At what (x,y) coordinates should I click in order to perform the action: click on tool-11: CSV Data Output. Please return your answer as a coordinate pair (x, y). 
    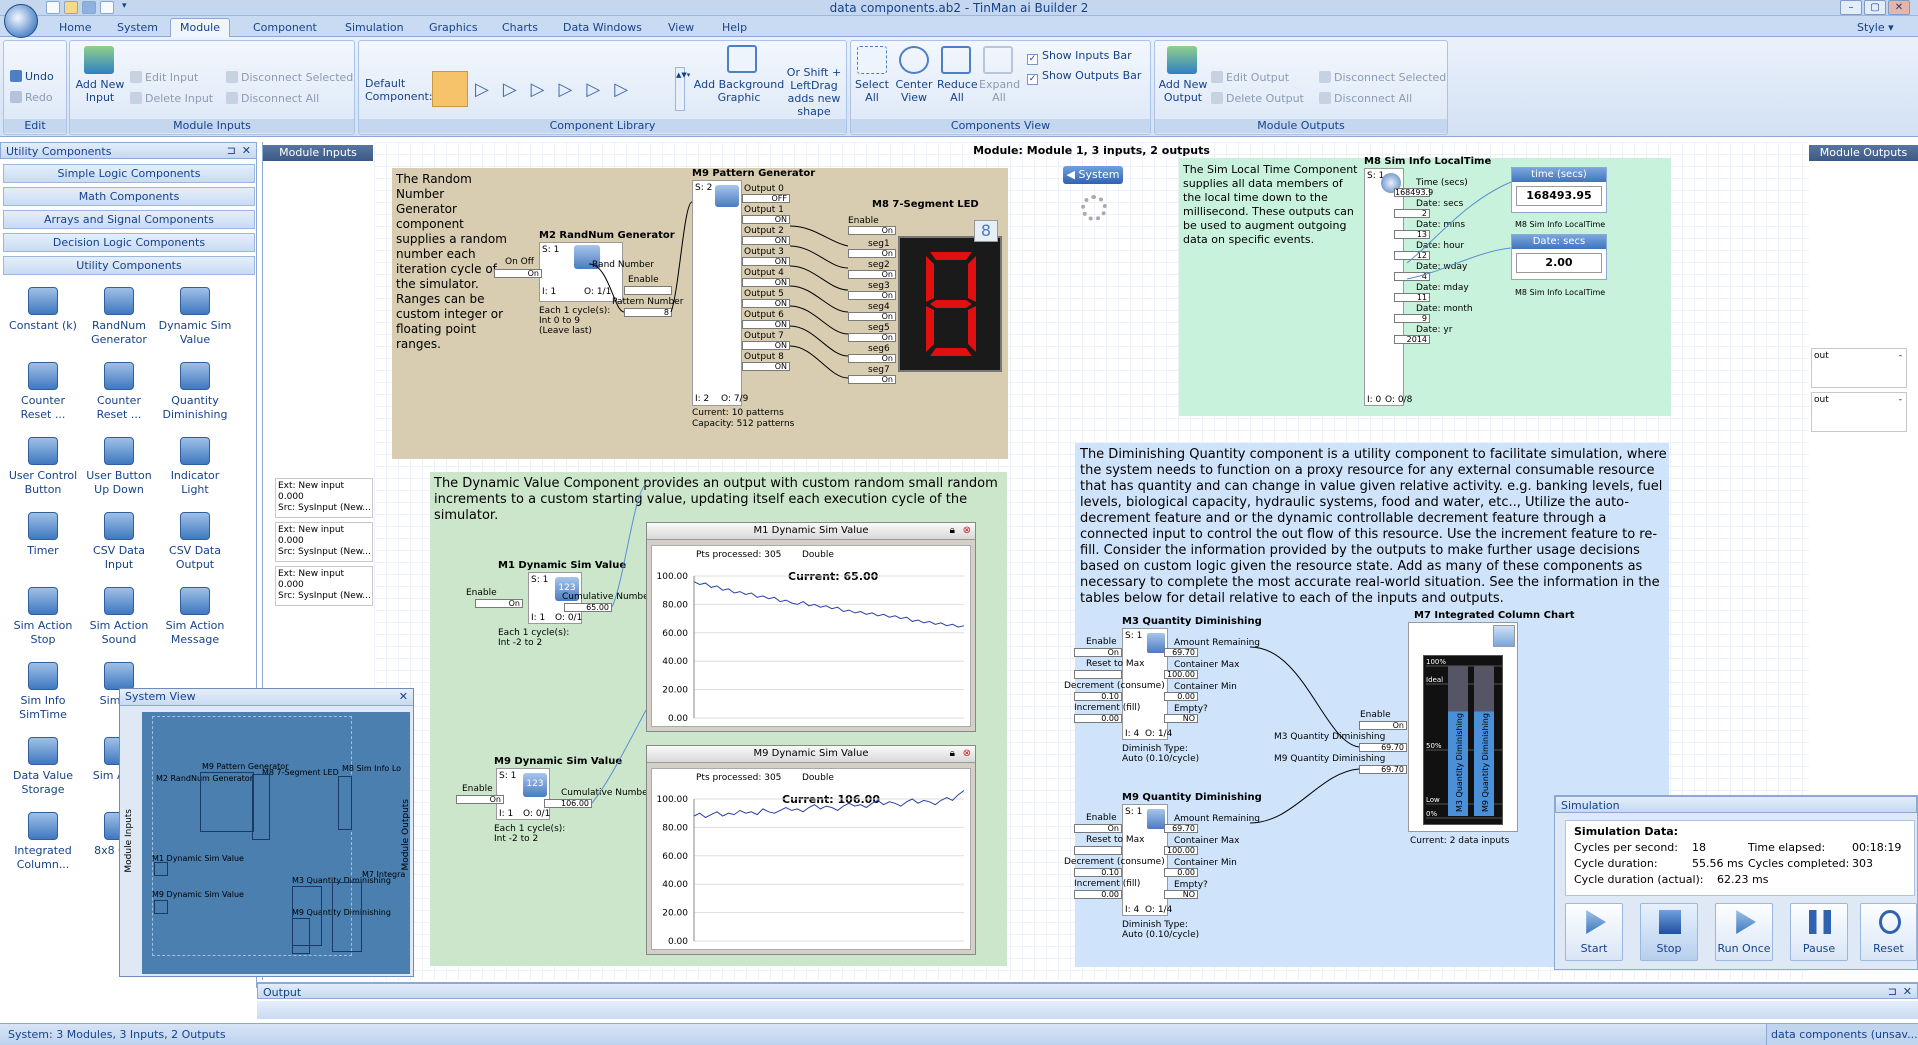
    Looking at the image, I should click on (195, 542).